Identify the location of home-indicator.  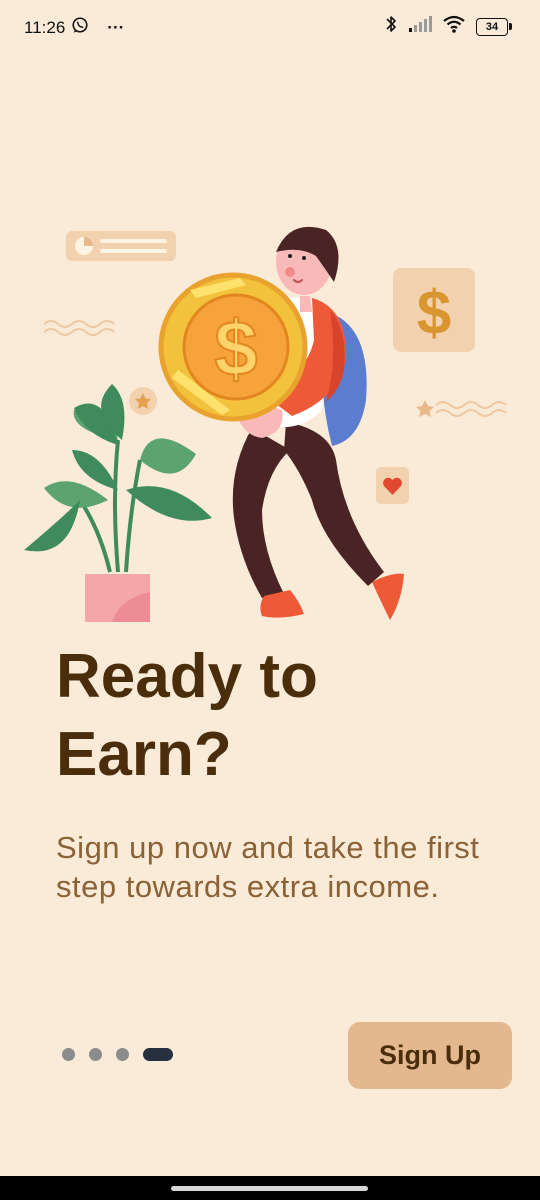
(269, 1188).